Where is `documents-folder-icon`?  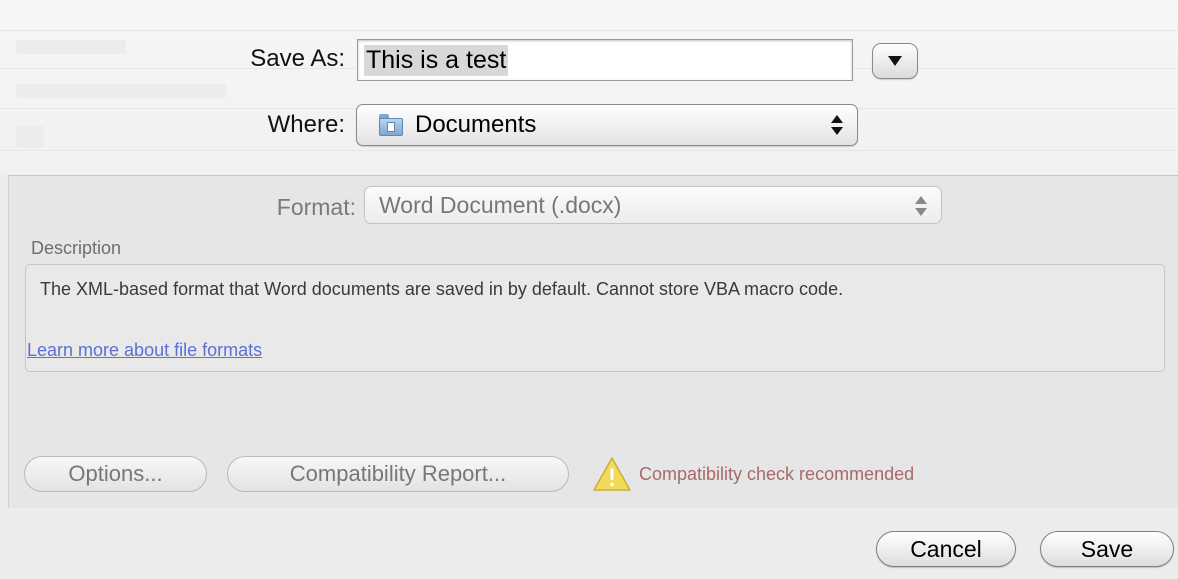
documents-folder-icon is located at coordinates (391, 125).